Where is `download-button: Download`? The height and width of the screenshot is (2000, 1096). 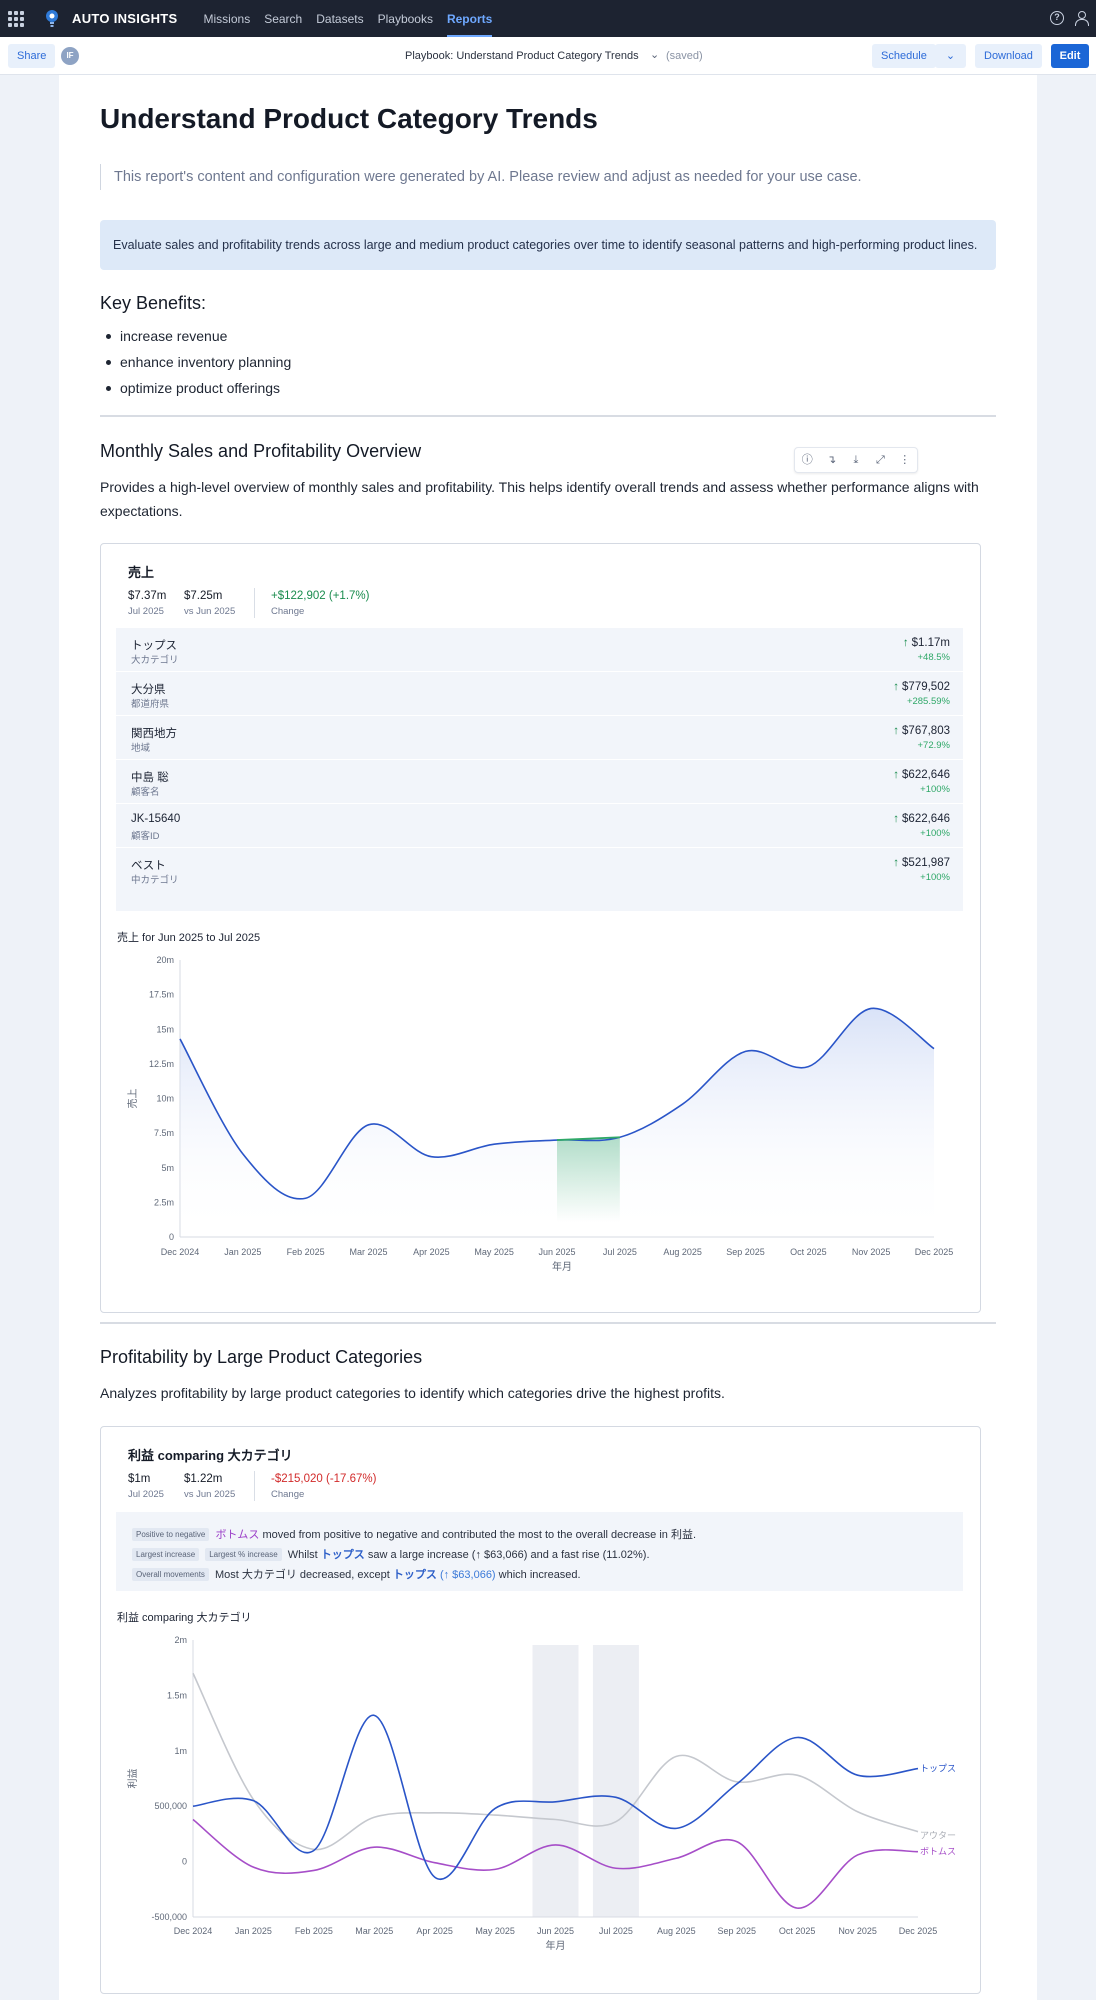 download-button: Download is located at coordinates (1008, 56).